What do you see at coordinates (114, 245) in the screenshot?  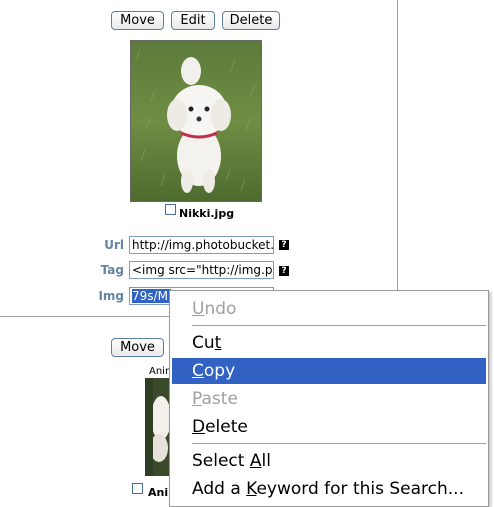 I see `url-label: Url` at bounding box center [114, 245].